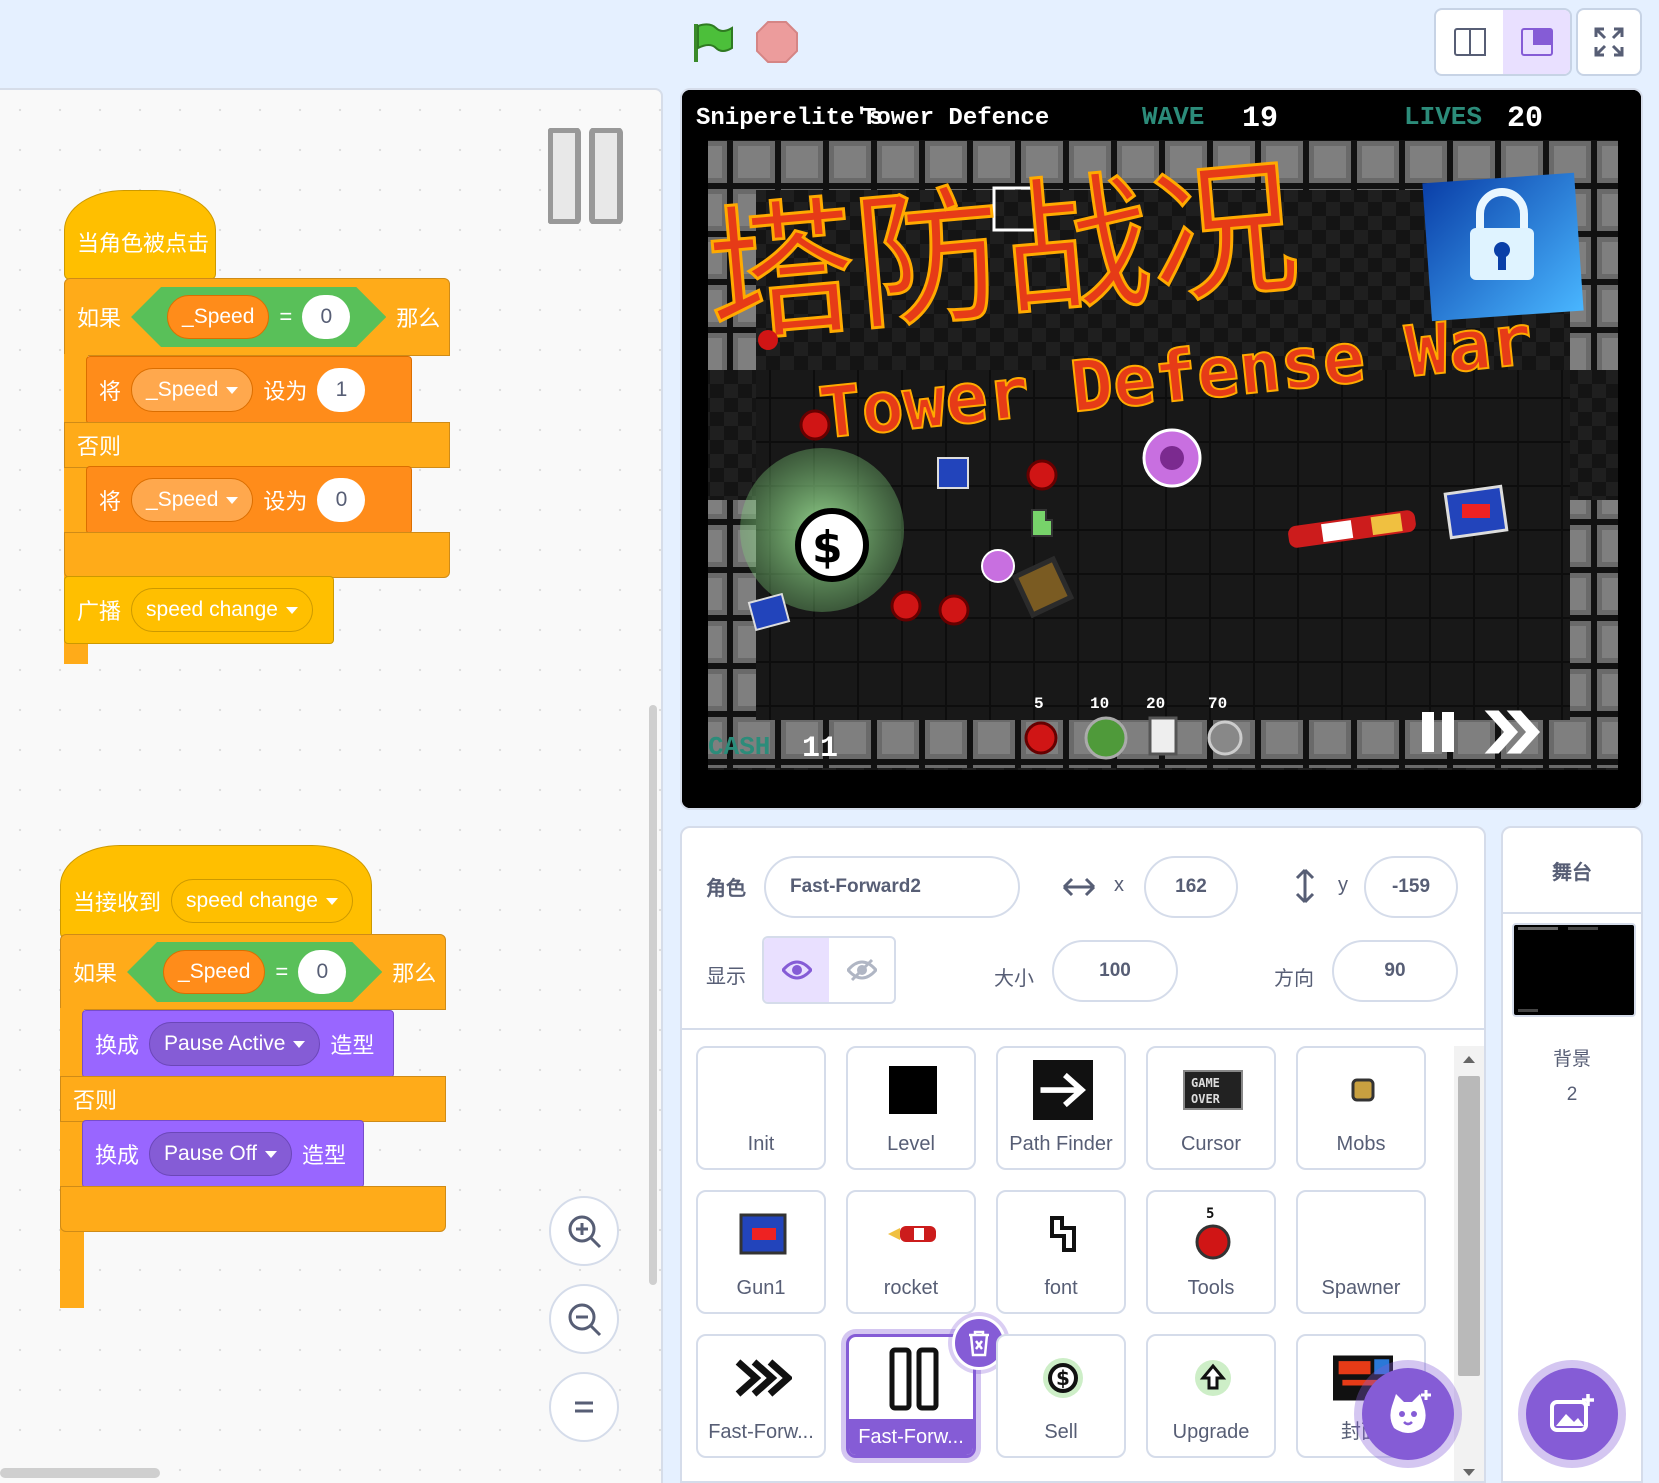  Describe the element at coordinates (1061, 1396) in the screenshot. I see `sprite-tile-sell: $ Sell` at that location.